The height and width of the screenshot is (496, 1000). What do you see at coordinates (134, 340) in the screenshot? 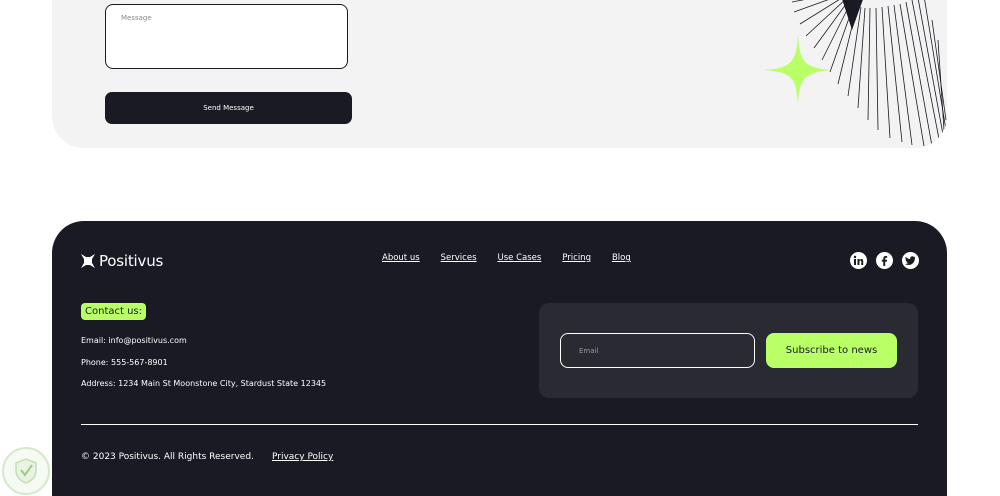
I see `contact-email: Email: info@positivus.com` at bounding box center [134, 340].